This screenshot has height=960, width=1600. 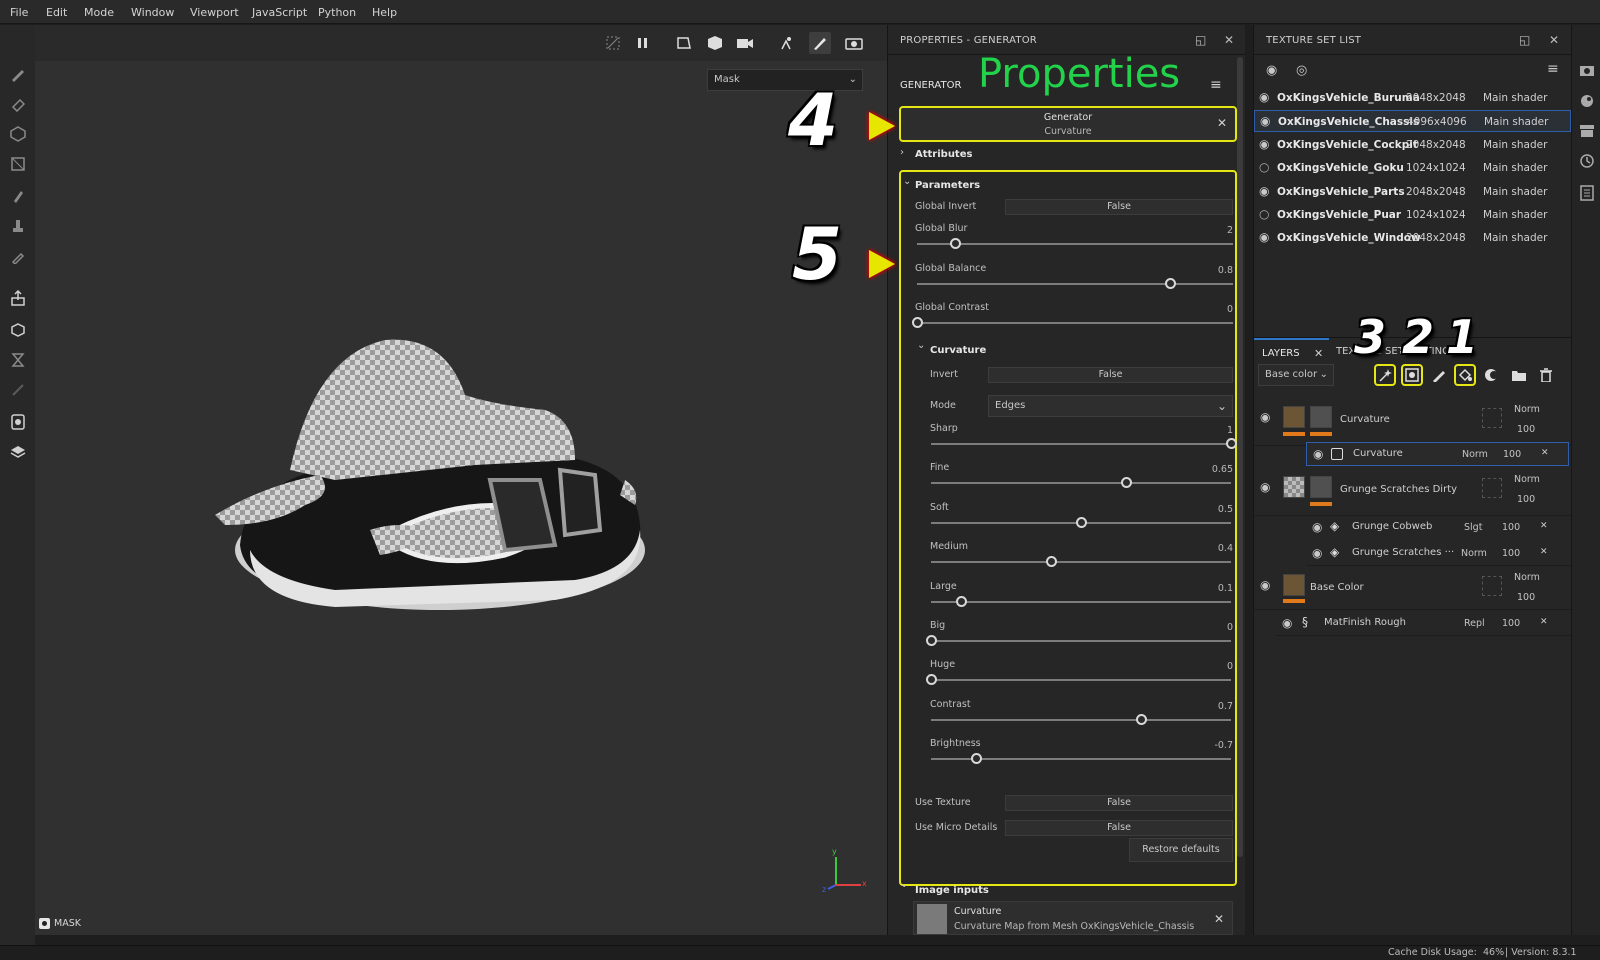 I want to click on add-paint-layer-icon, so click(x=1439, y=375).